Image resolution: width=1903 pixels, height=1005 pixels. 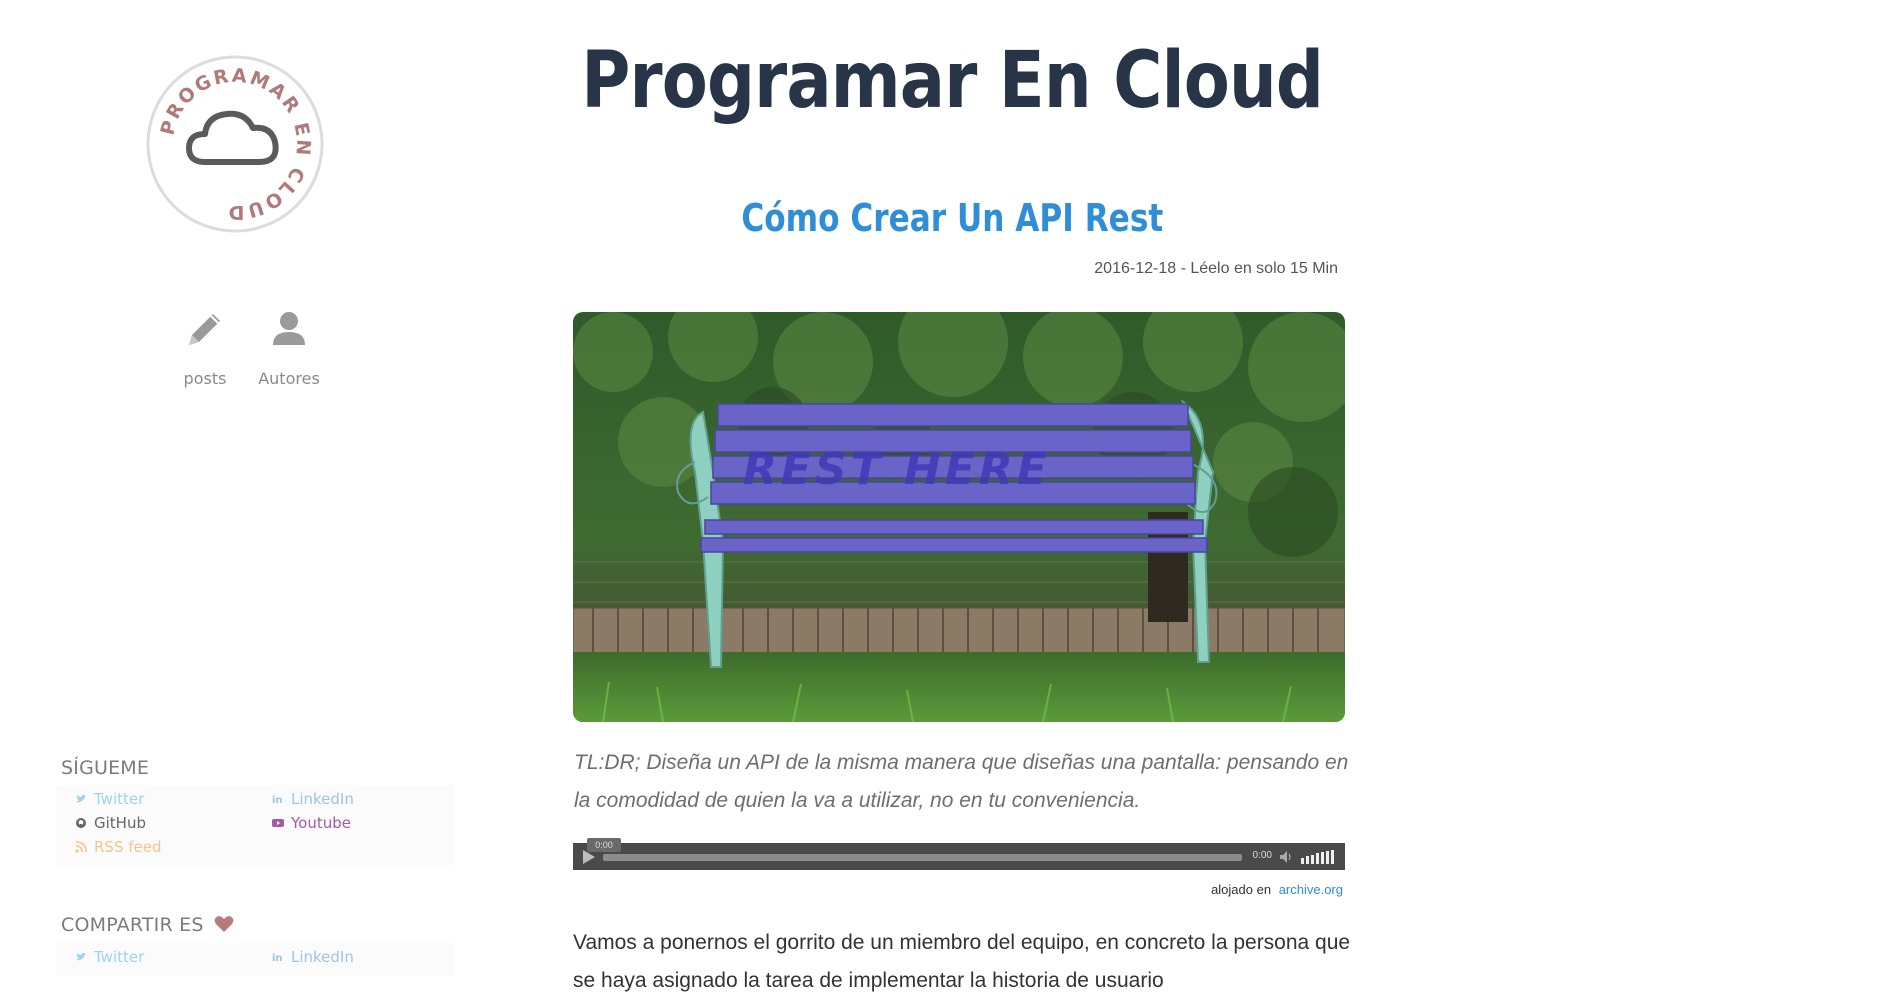 What do you see at coordinates (1241, 889) in the screenshot?
I see `hosted-label: alojado en` at bounding box center [1241, 889].